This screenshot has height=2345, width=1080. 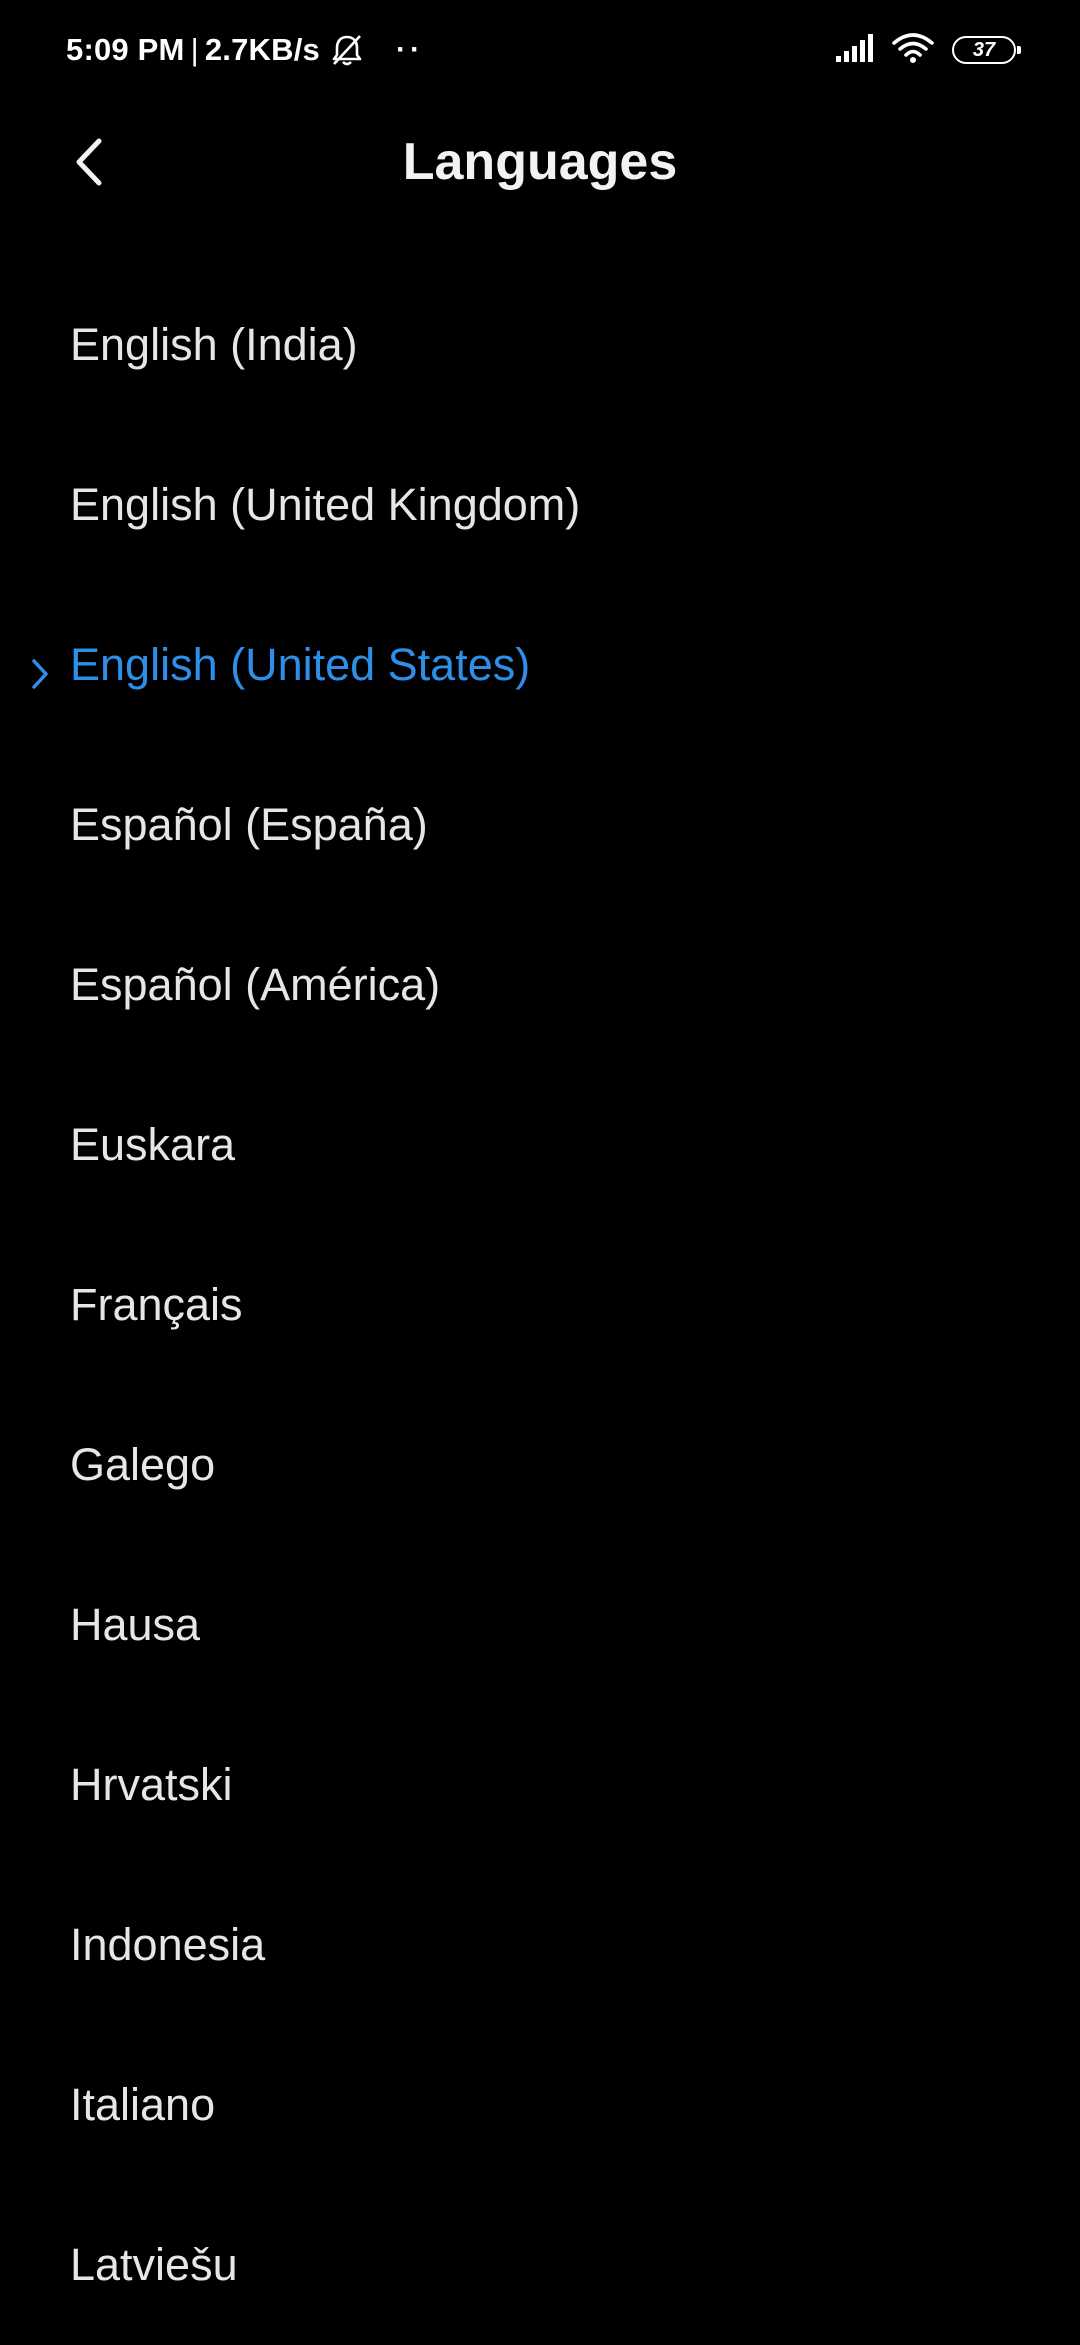 I want to click on language-item: English (India), so click(x=540, y=345).